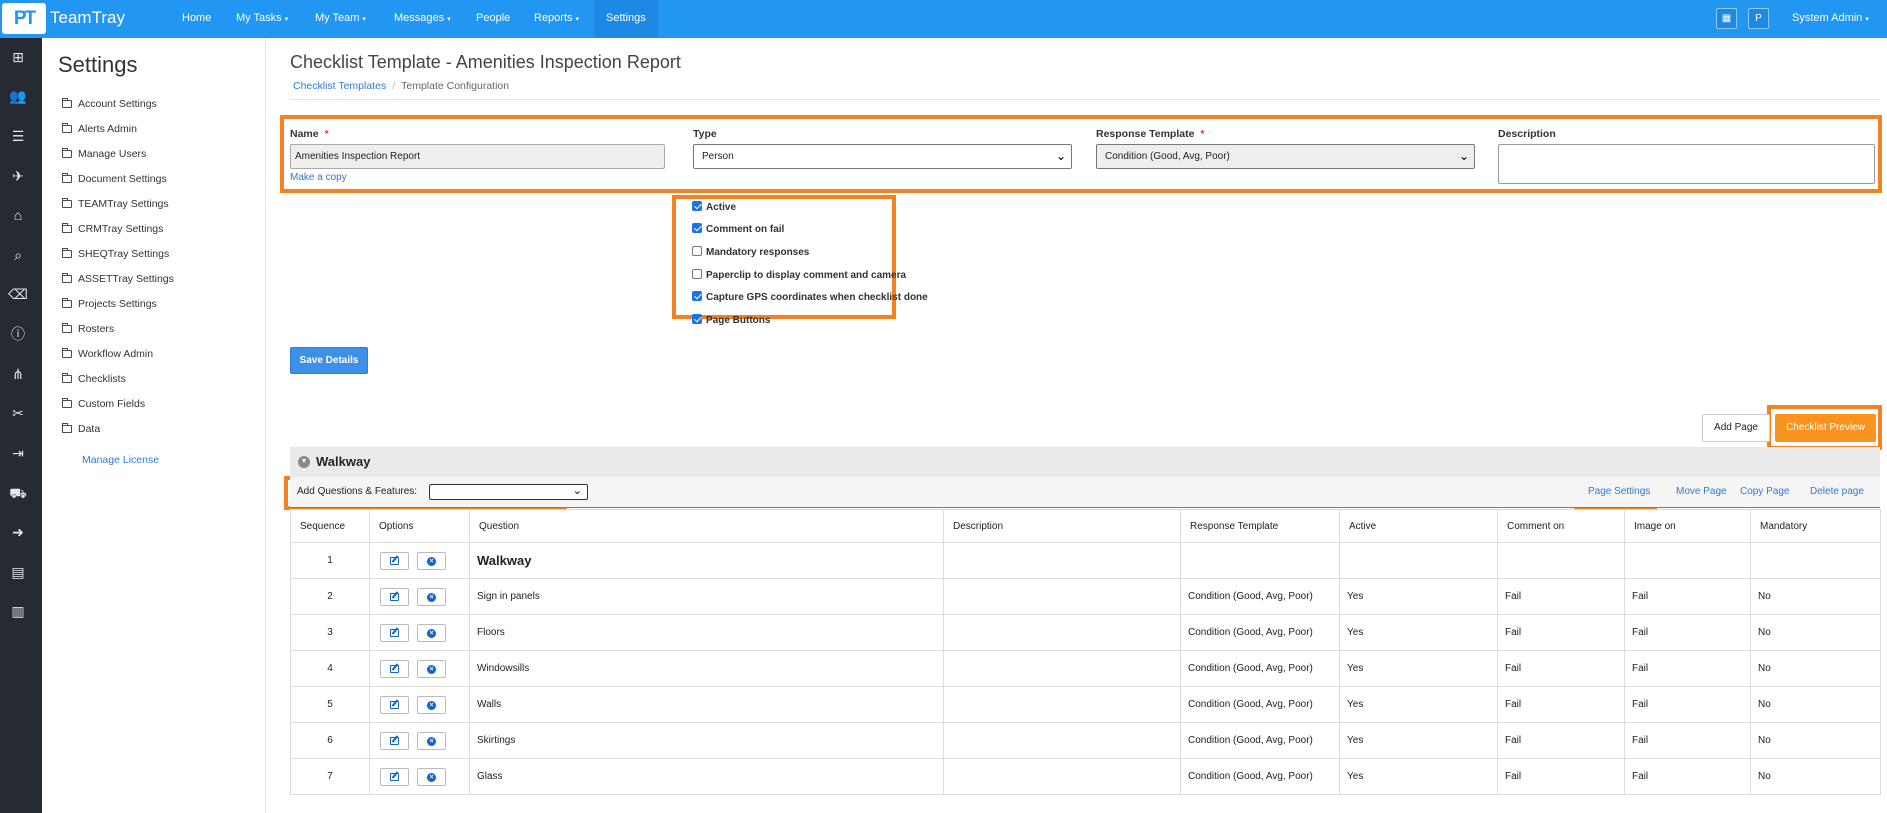 The width and height of the screenshot is (1887, 813). Describe the element at coordinates (1701, 491) in the screenshot. I see `move-page-link: Move Page` at that location.